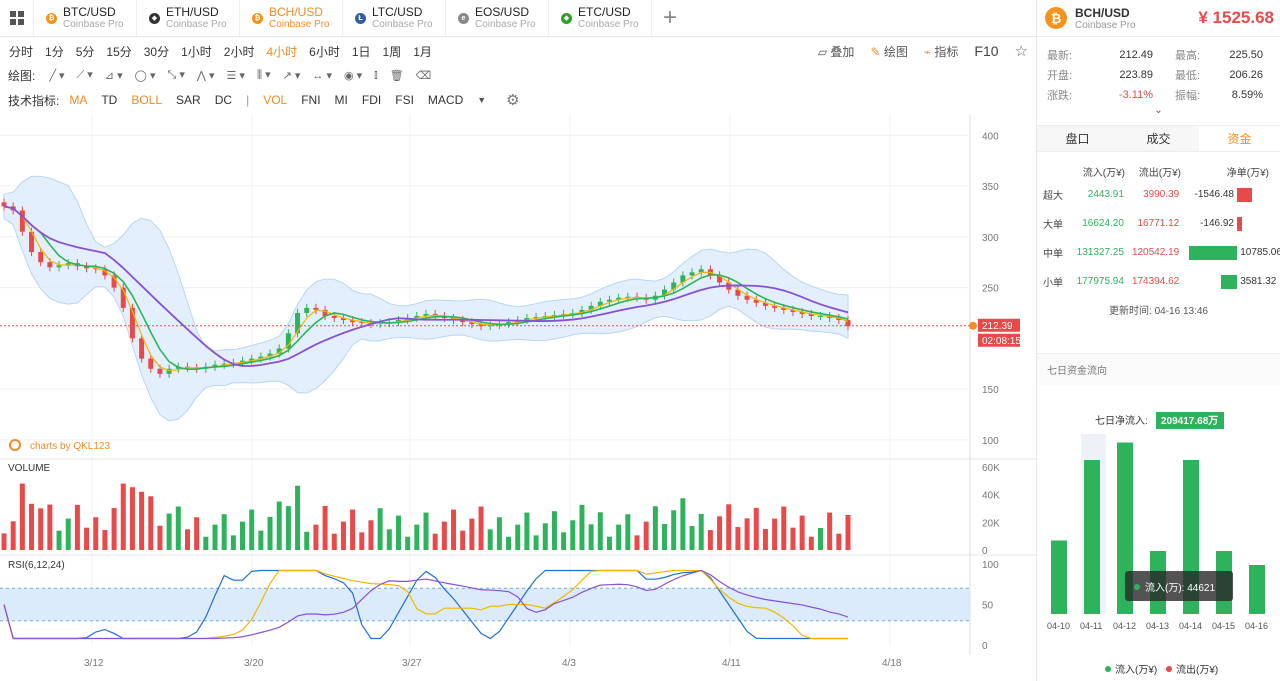 Image resolution: width=1280 pixels, height=681 pixels. I want to click on ray-tool-icon: ⟋ ▾, so click(85, 75).